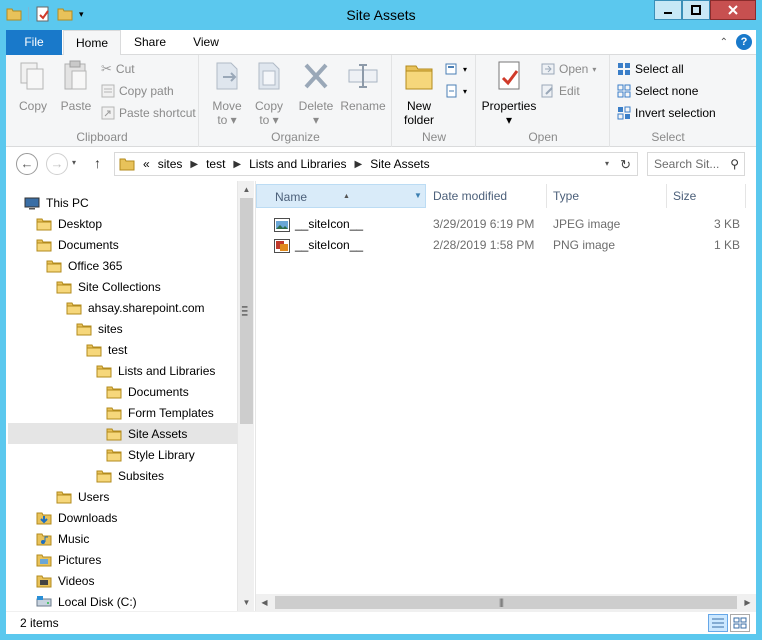  I want to click on nav-tree-label: Documents, so click(88, 244).